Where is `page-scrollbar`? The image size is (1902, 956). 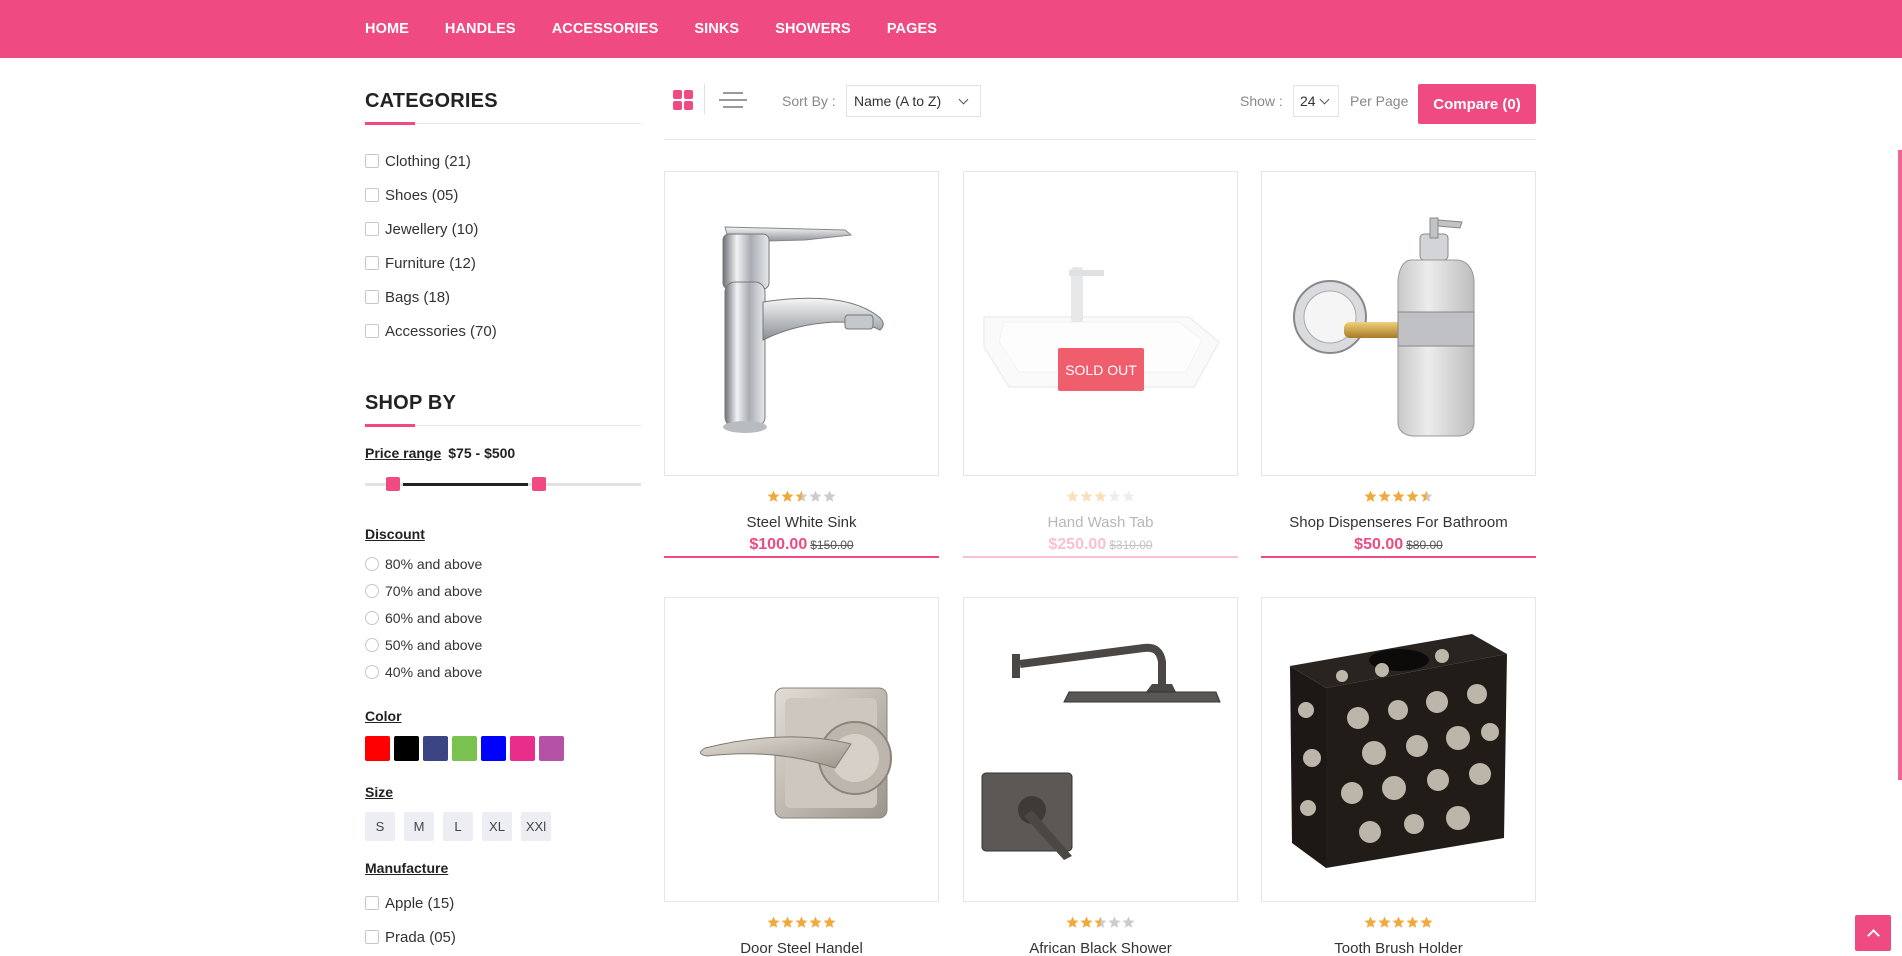
page-scrollbar is located at coordinates (1900, 465).